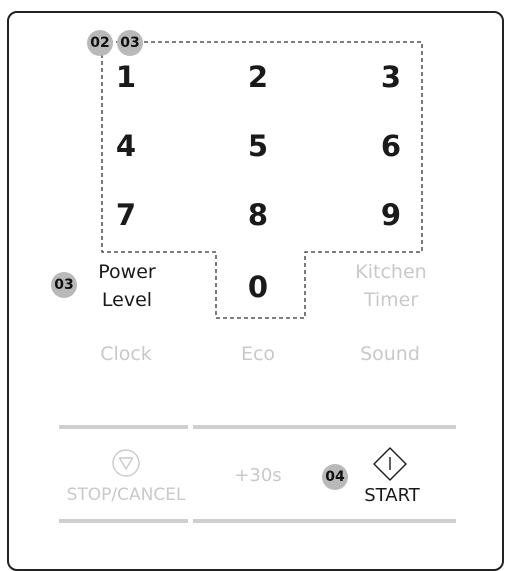 The image size is (509, 571). I want to click on kitchen-timer-button: Kitchen Timer, so click(391, 287).